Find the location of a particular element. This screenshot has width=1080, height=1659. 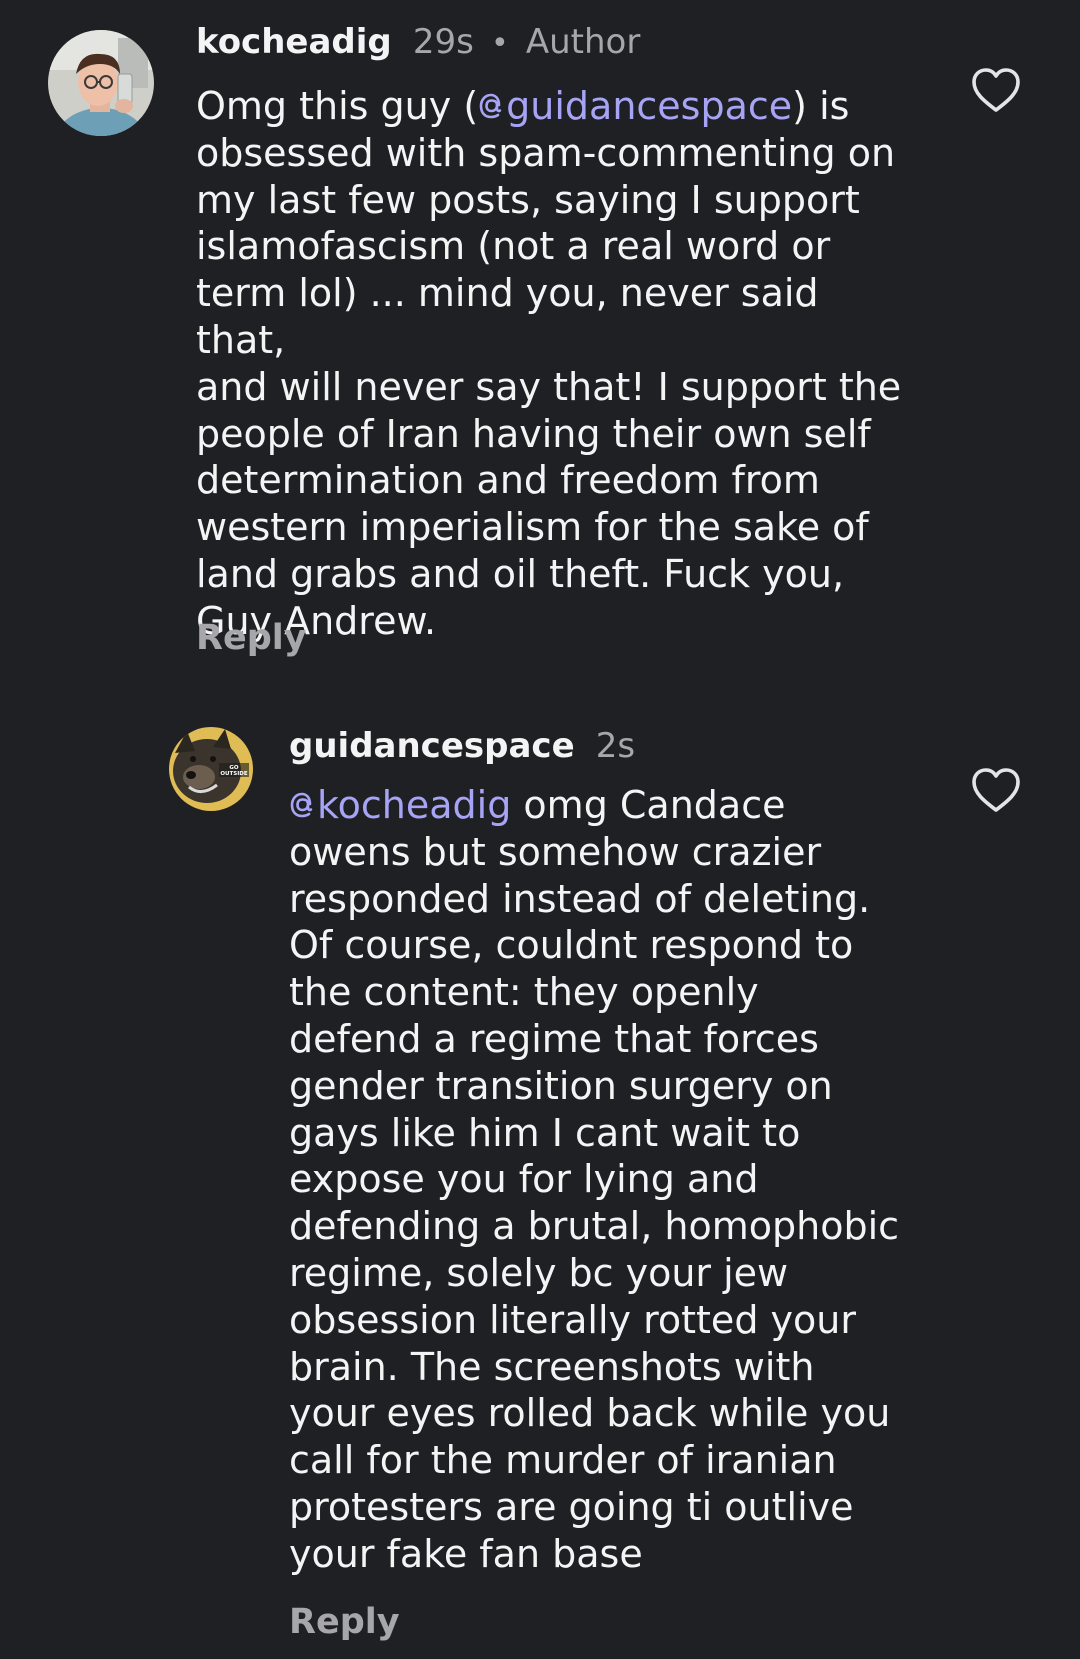

dog-photo-avatar-icon: GO OUTSIDE is located at coordinates (211, 769).